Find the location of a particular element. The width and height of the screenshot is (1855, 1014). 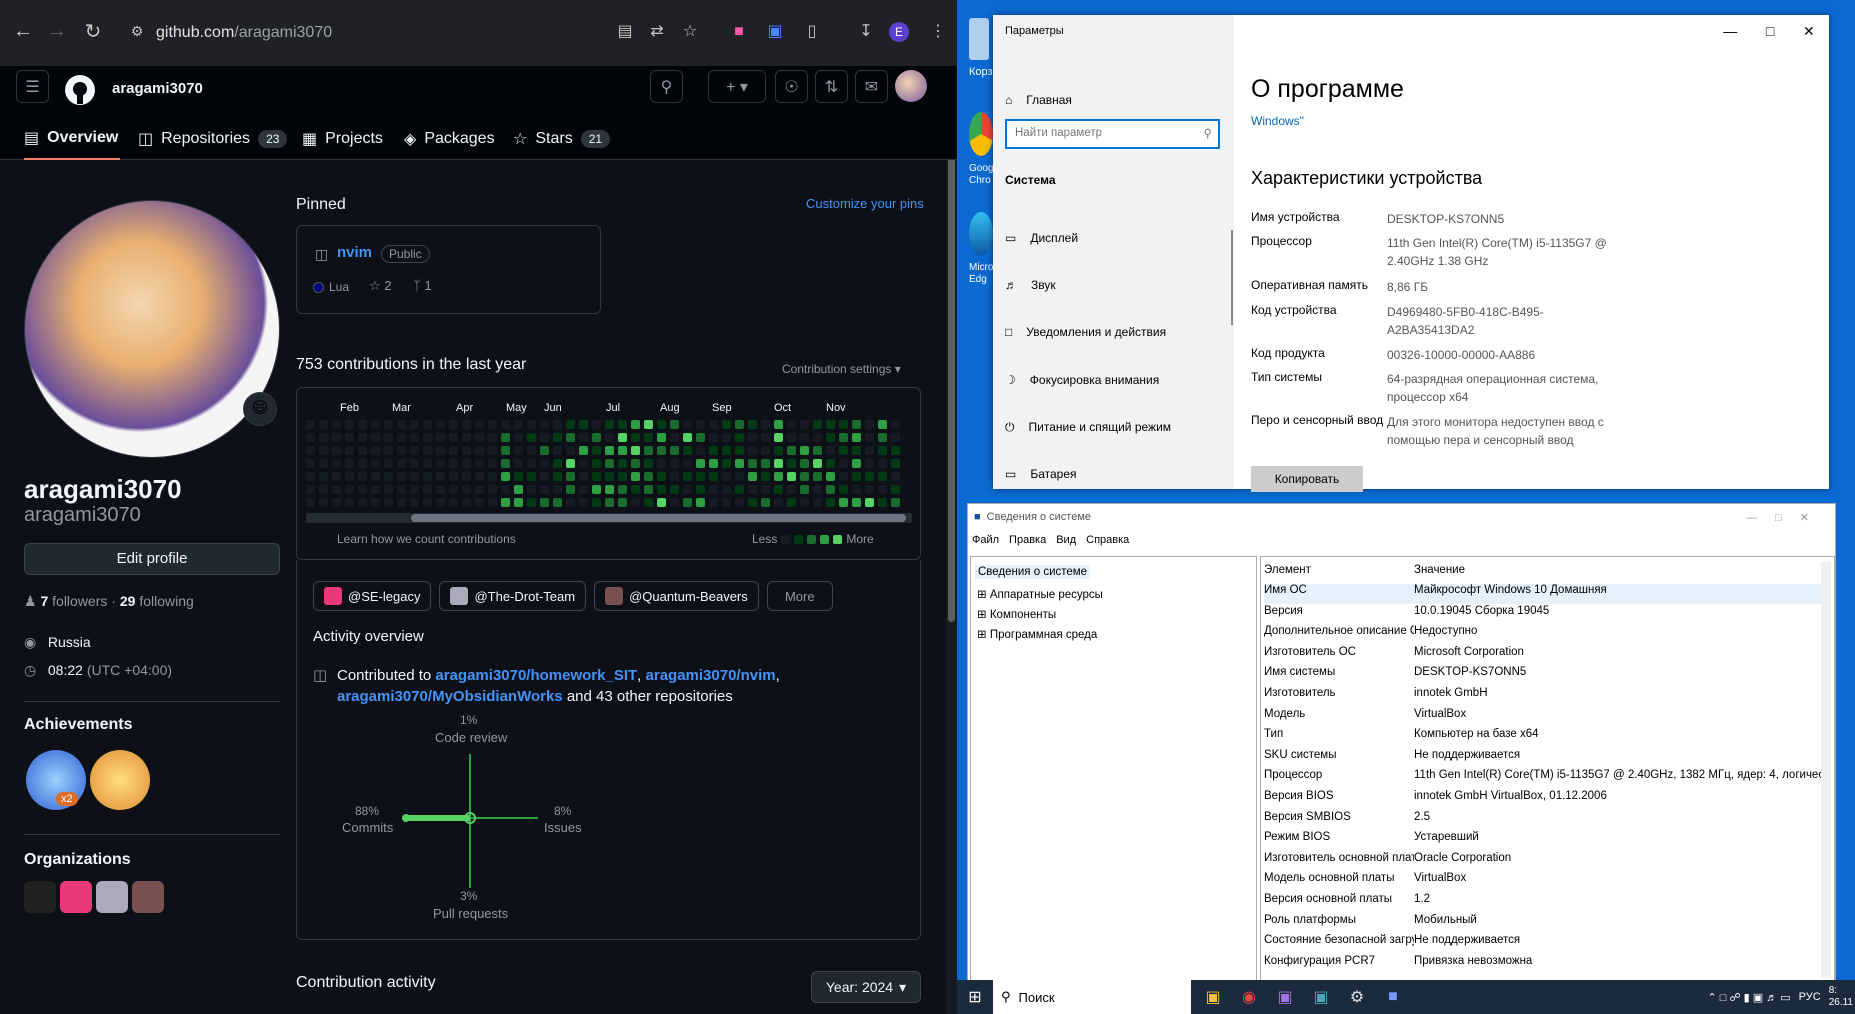

repo-forks: ᛉ 1 is located at coordinates (422, 285).